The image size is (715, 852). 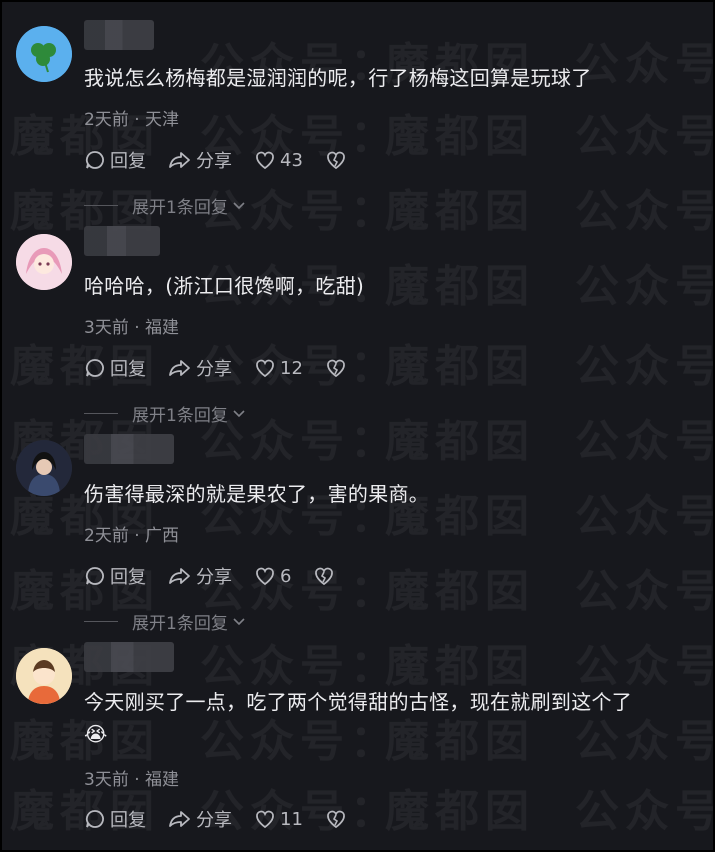 I want to click on like-button: 11, so click(x=278, y=819).